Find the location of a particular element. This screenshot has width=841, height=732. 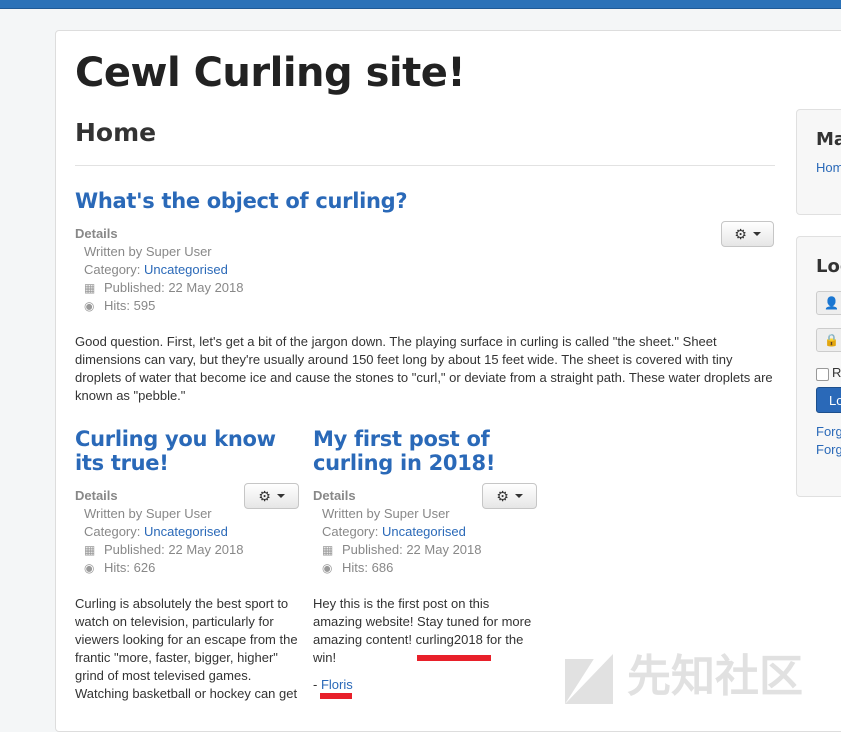

top-bar is located at coordinates (420, 4).